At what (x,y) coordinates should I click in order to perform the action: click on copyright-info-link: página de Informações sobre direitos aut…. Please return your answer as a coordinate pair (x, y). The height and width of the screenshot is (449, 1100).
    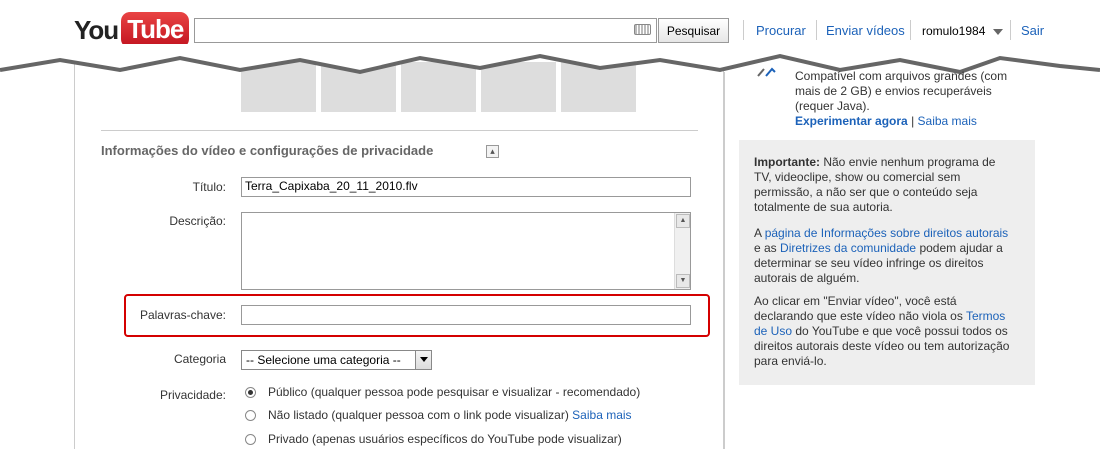
    Looking at the image, I should click on (886, 233).